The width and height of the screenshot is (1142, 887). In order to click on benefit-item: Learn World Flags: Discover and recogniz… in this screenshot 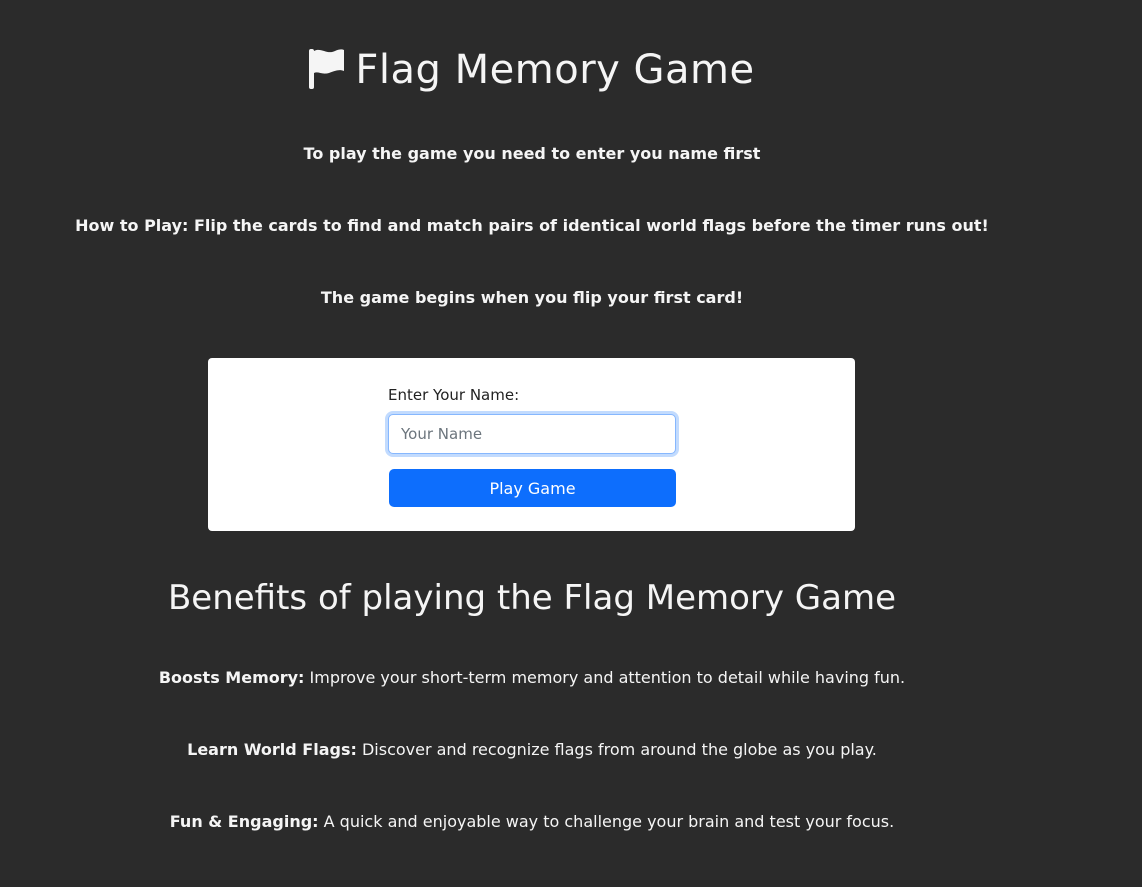, I will do `click(532, 750)`.